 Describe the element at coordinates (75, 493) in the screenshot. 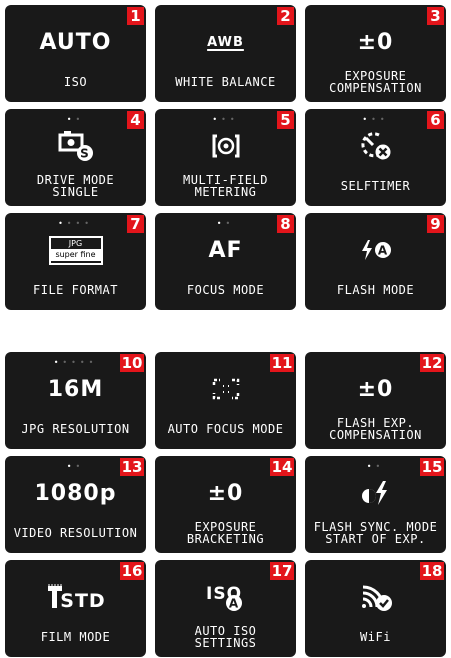

I see `video-resolution-value: 1080p` at that location.